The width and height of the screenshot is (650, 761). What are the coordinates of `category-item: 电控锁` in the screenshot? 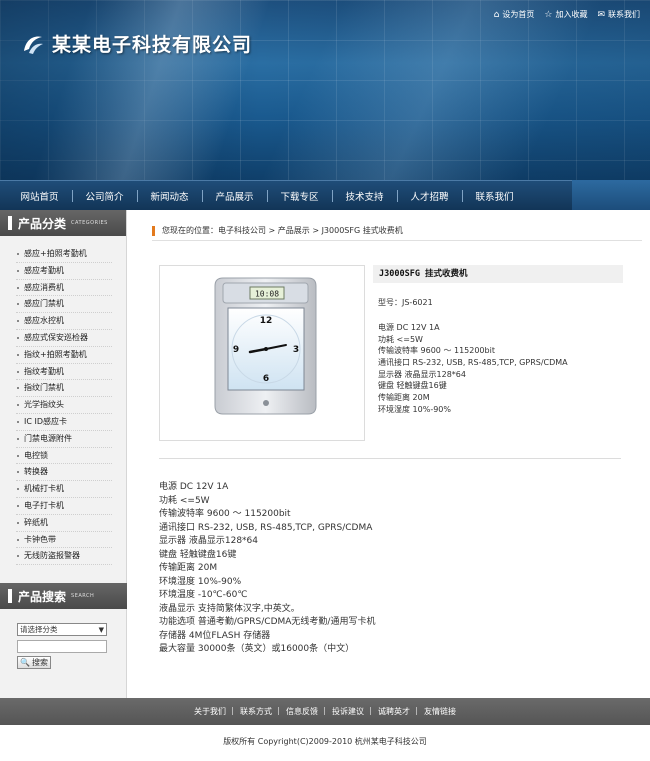 It's located at (64, 456).